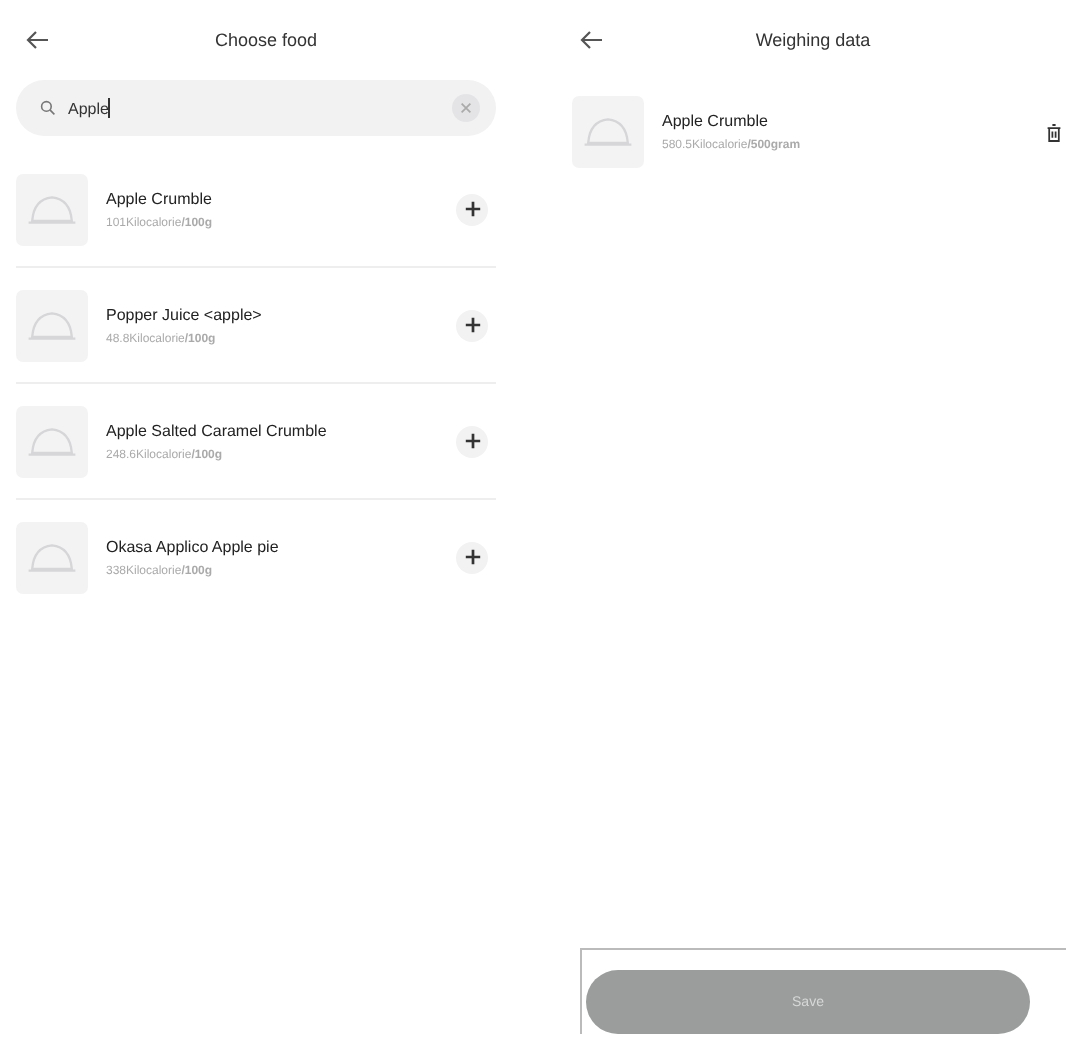 The width and height of the screenshot is (1066, 1046). I want to click on page-title: Choose food, so click(266, 40).